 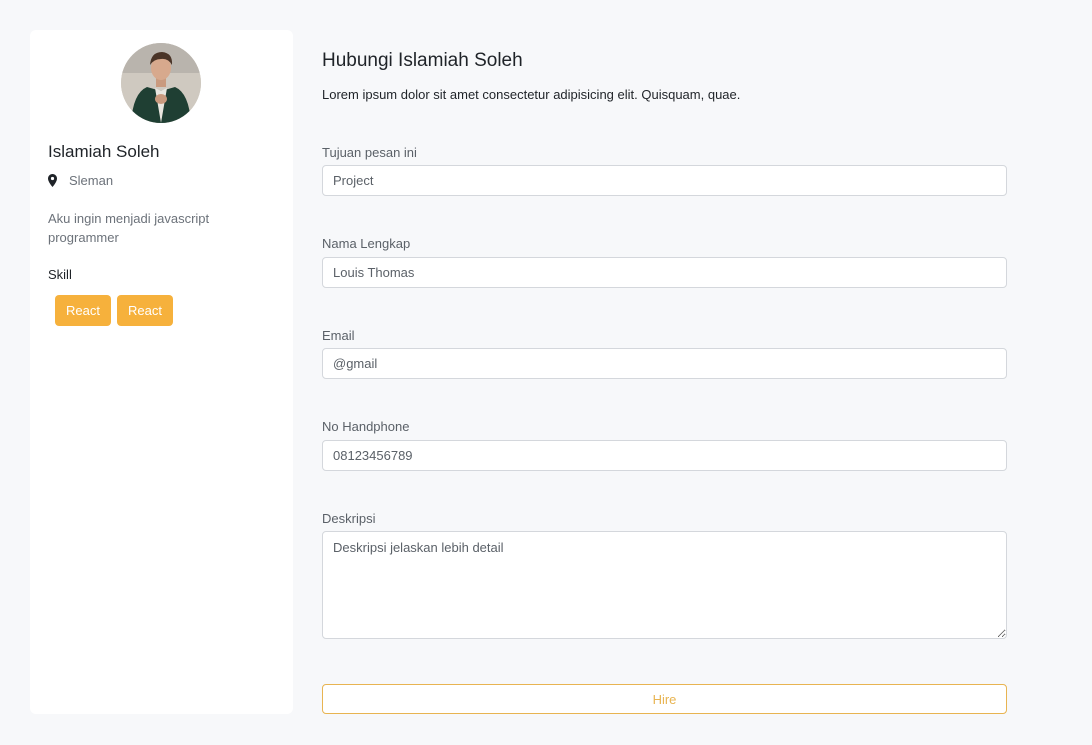 What do you see at coordinates (664, 699) in the screenshot?
I see `hire-button: Hire` at bounding box center [664, 699].